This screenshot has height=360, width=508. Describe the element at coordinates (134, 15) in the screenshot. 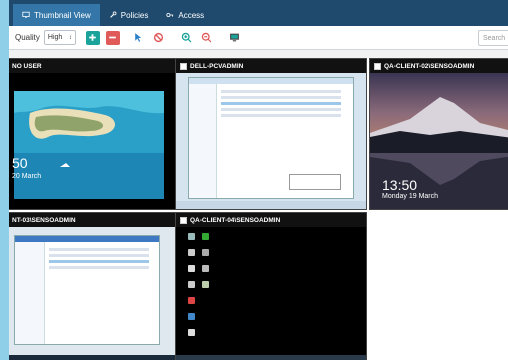

I see `tab-label: Policies` at that location.